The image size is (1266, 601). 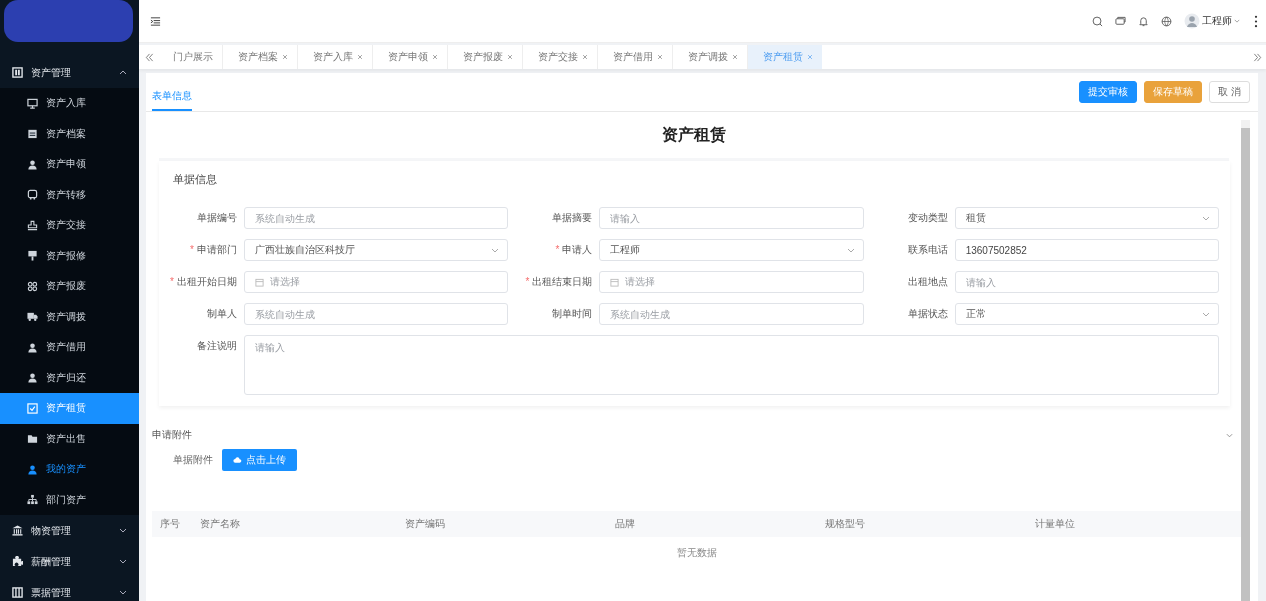 What do you see at coordinates (32, 225) in the screenshot?
I see `stamp-icon` at bounding box center [32, 225].